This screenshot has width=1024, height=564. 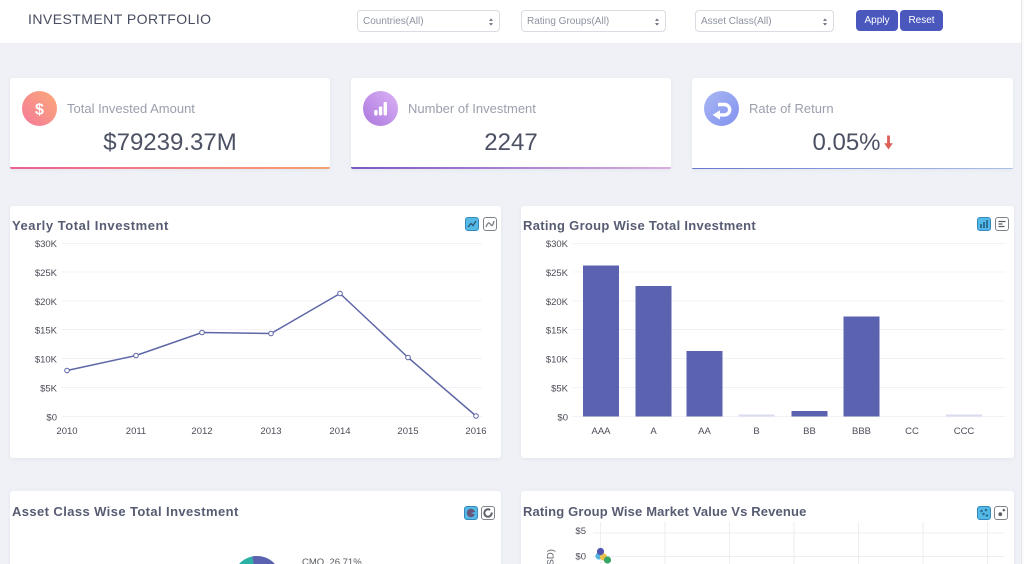 What do you see at coordinates (601, 431) in the screenshot?
I see `svg-text: AAA` at bounding box center [601, 431].